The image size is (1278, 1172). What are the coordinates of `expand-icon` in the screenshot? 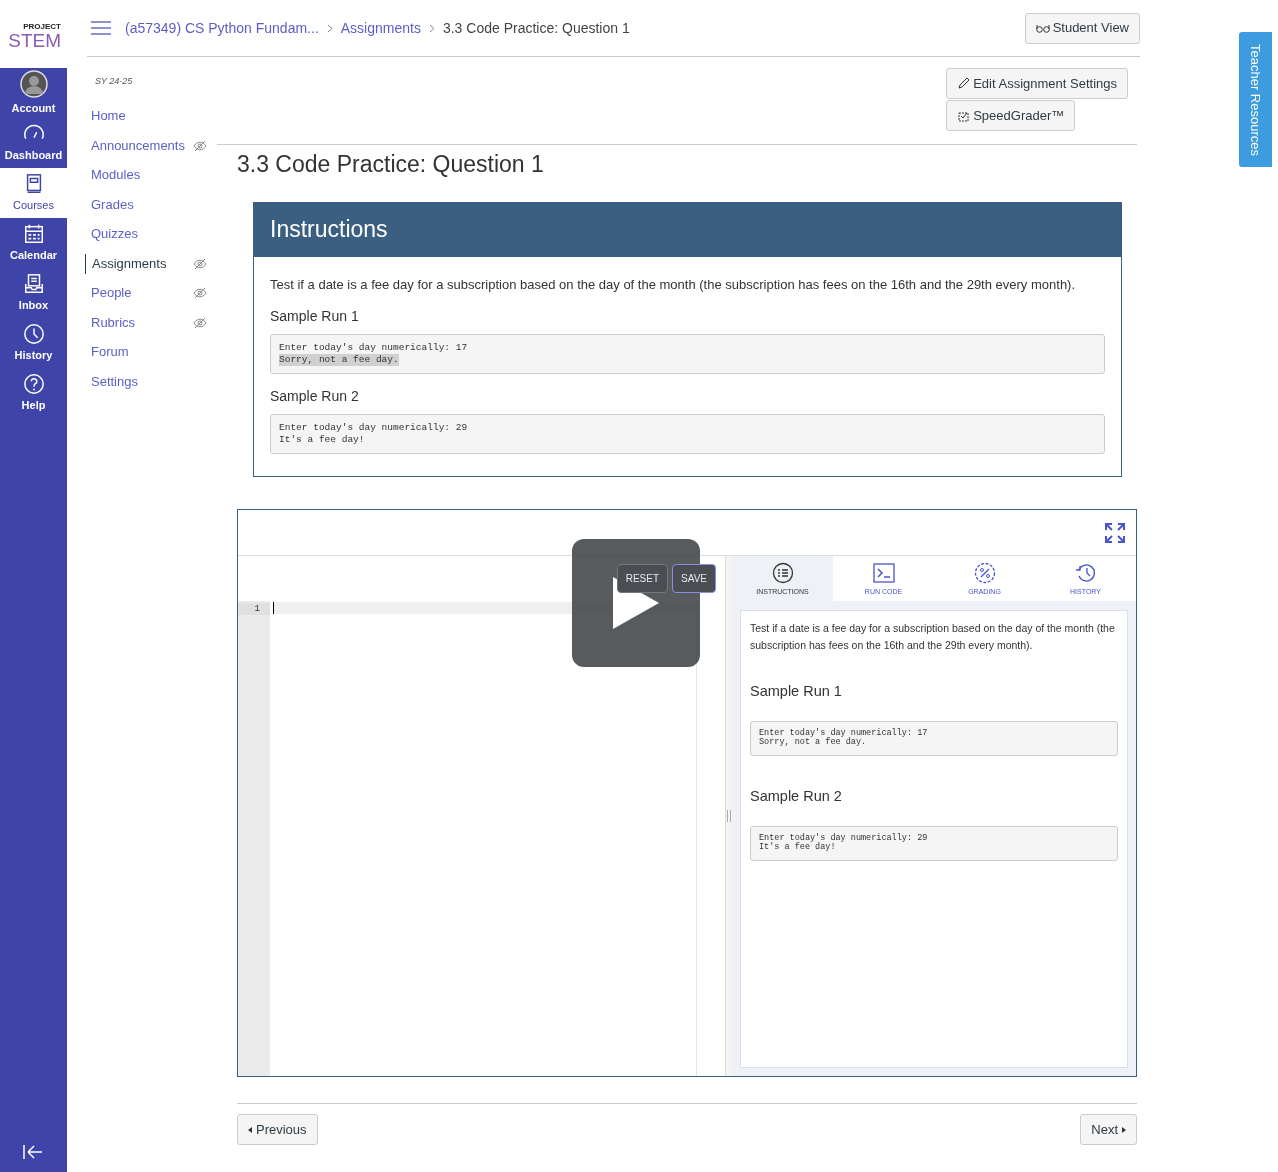 It's located at (1115, 532).